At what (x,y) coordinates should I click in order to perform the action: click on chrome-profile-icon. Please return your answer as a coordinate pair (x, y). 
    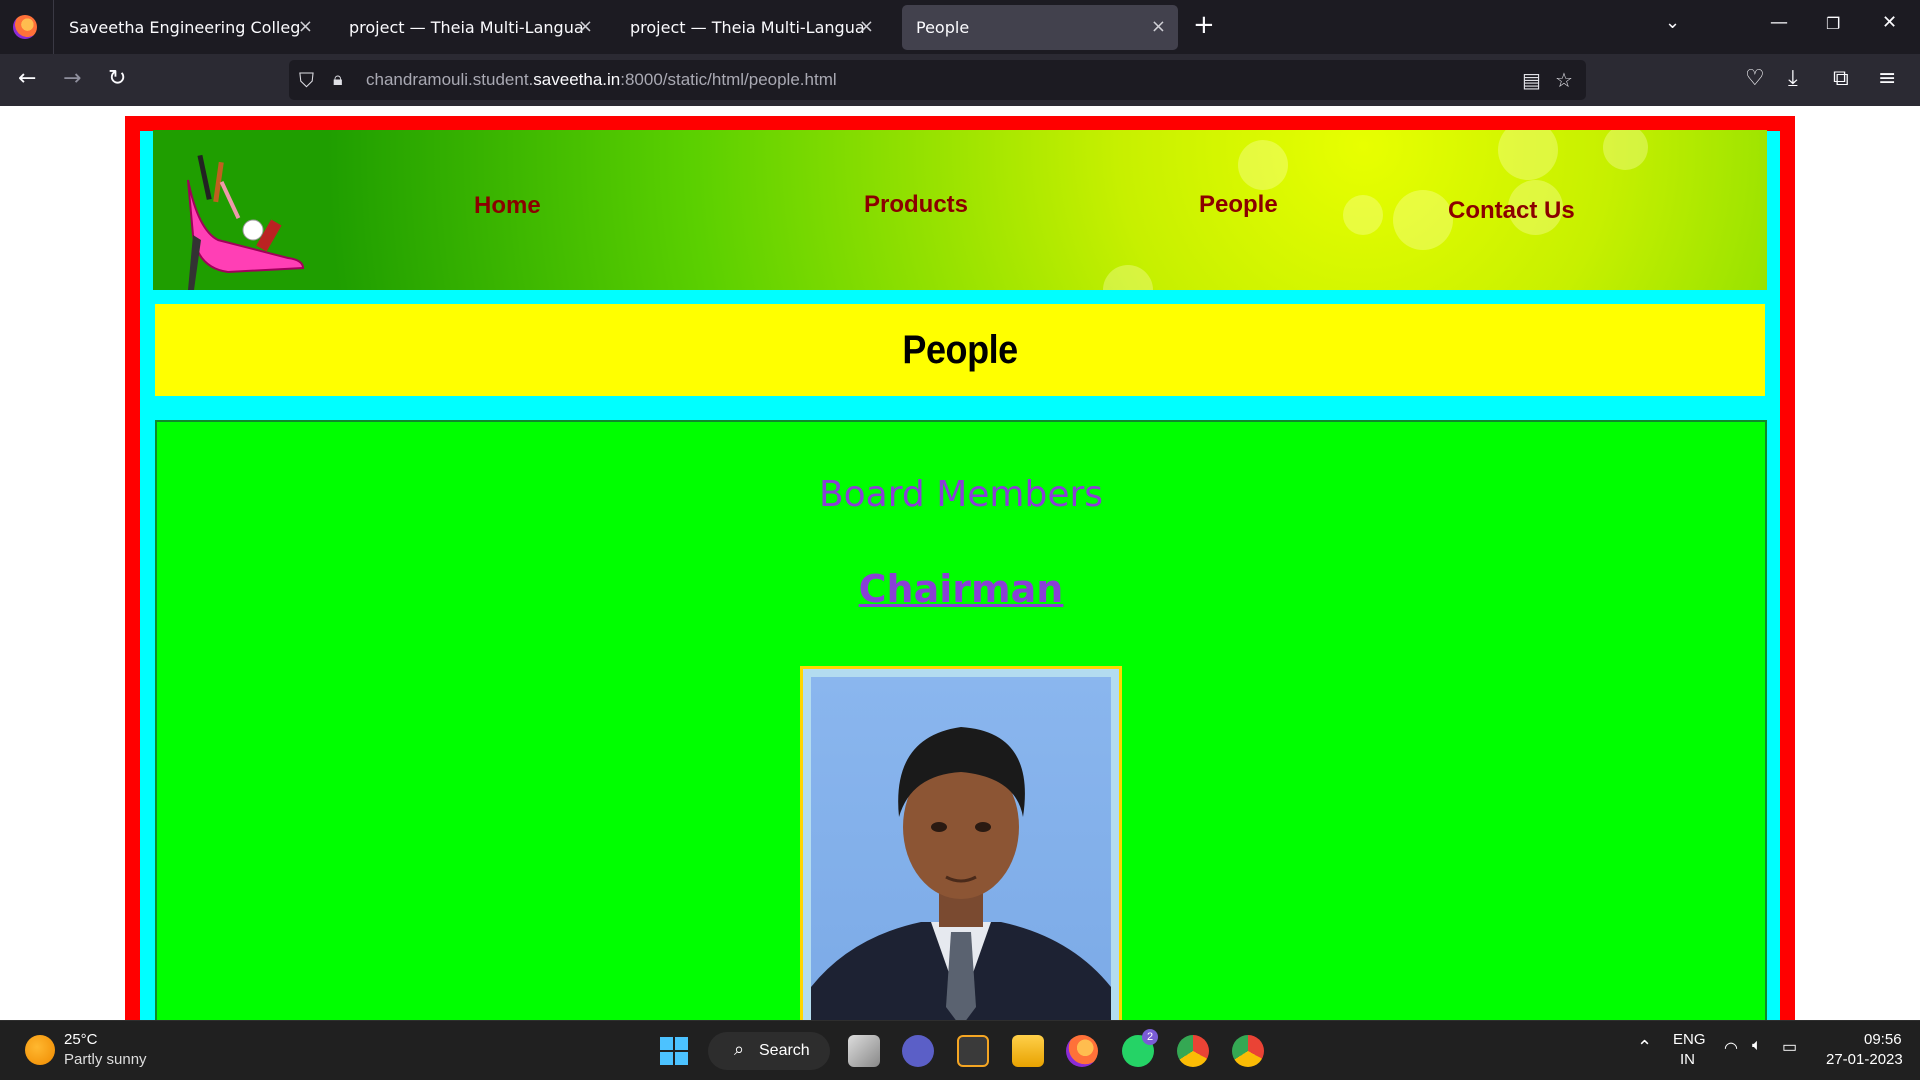
    Looking at the image, I should click on (1248, 1051).